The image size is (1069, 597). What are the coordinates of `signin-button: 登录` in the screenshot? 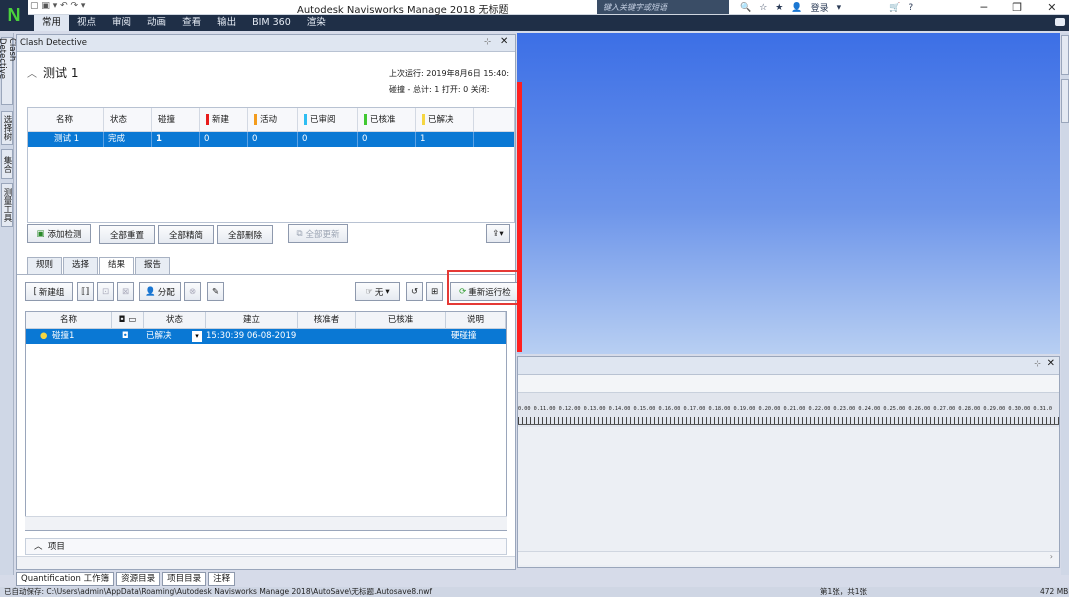 It's located at (820, 7).